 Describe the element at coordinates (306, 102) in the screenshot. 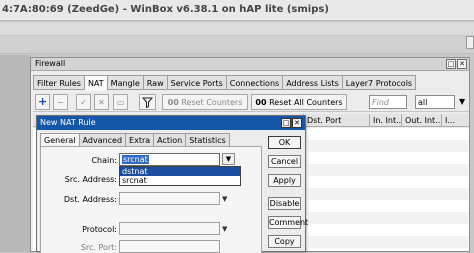

I see `reset-all-counters-label: Reset All Counters` at that location.